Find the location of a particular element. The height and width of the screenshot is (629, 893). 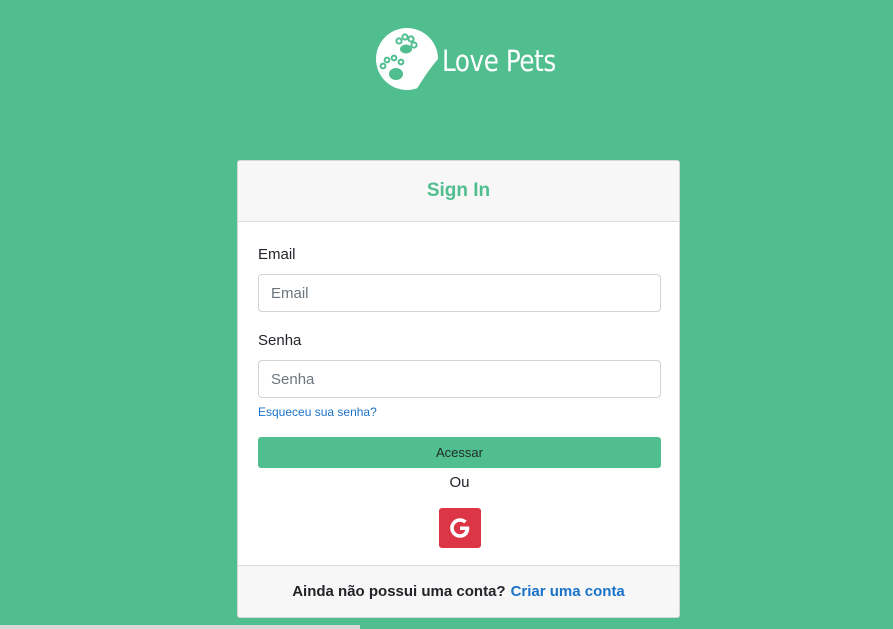

card-header: Sign In is located at coordinates (458, 191).